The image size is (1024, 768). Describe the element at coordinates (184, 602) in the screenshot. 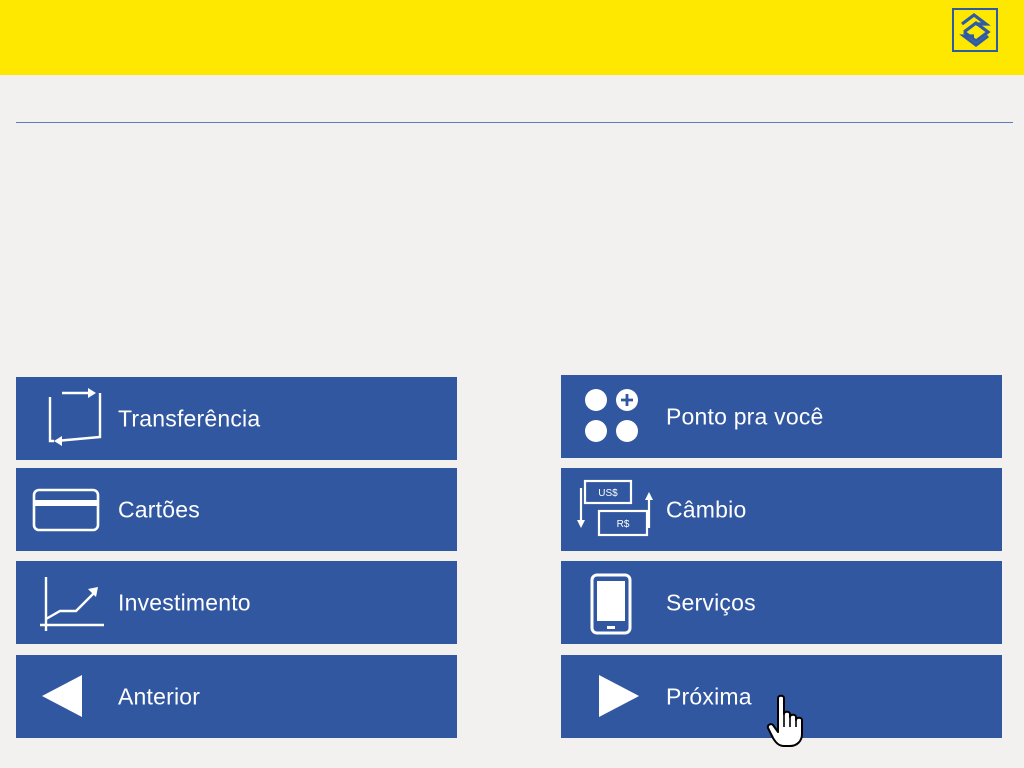

I see `investimento-label: Investimento` at that location.